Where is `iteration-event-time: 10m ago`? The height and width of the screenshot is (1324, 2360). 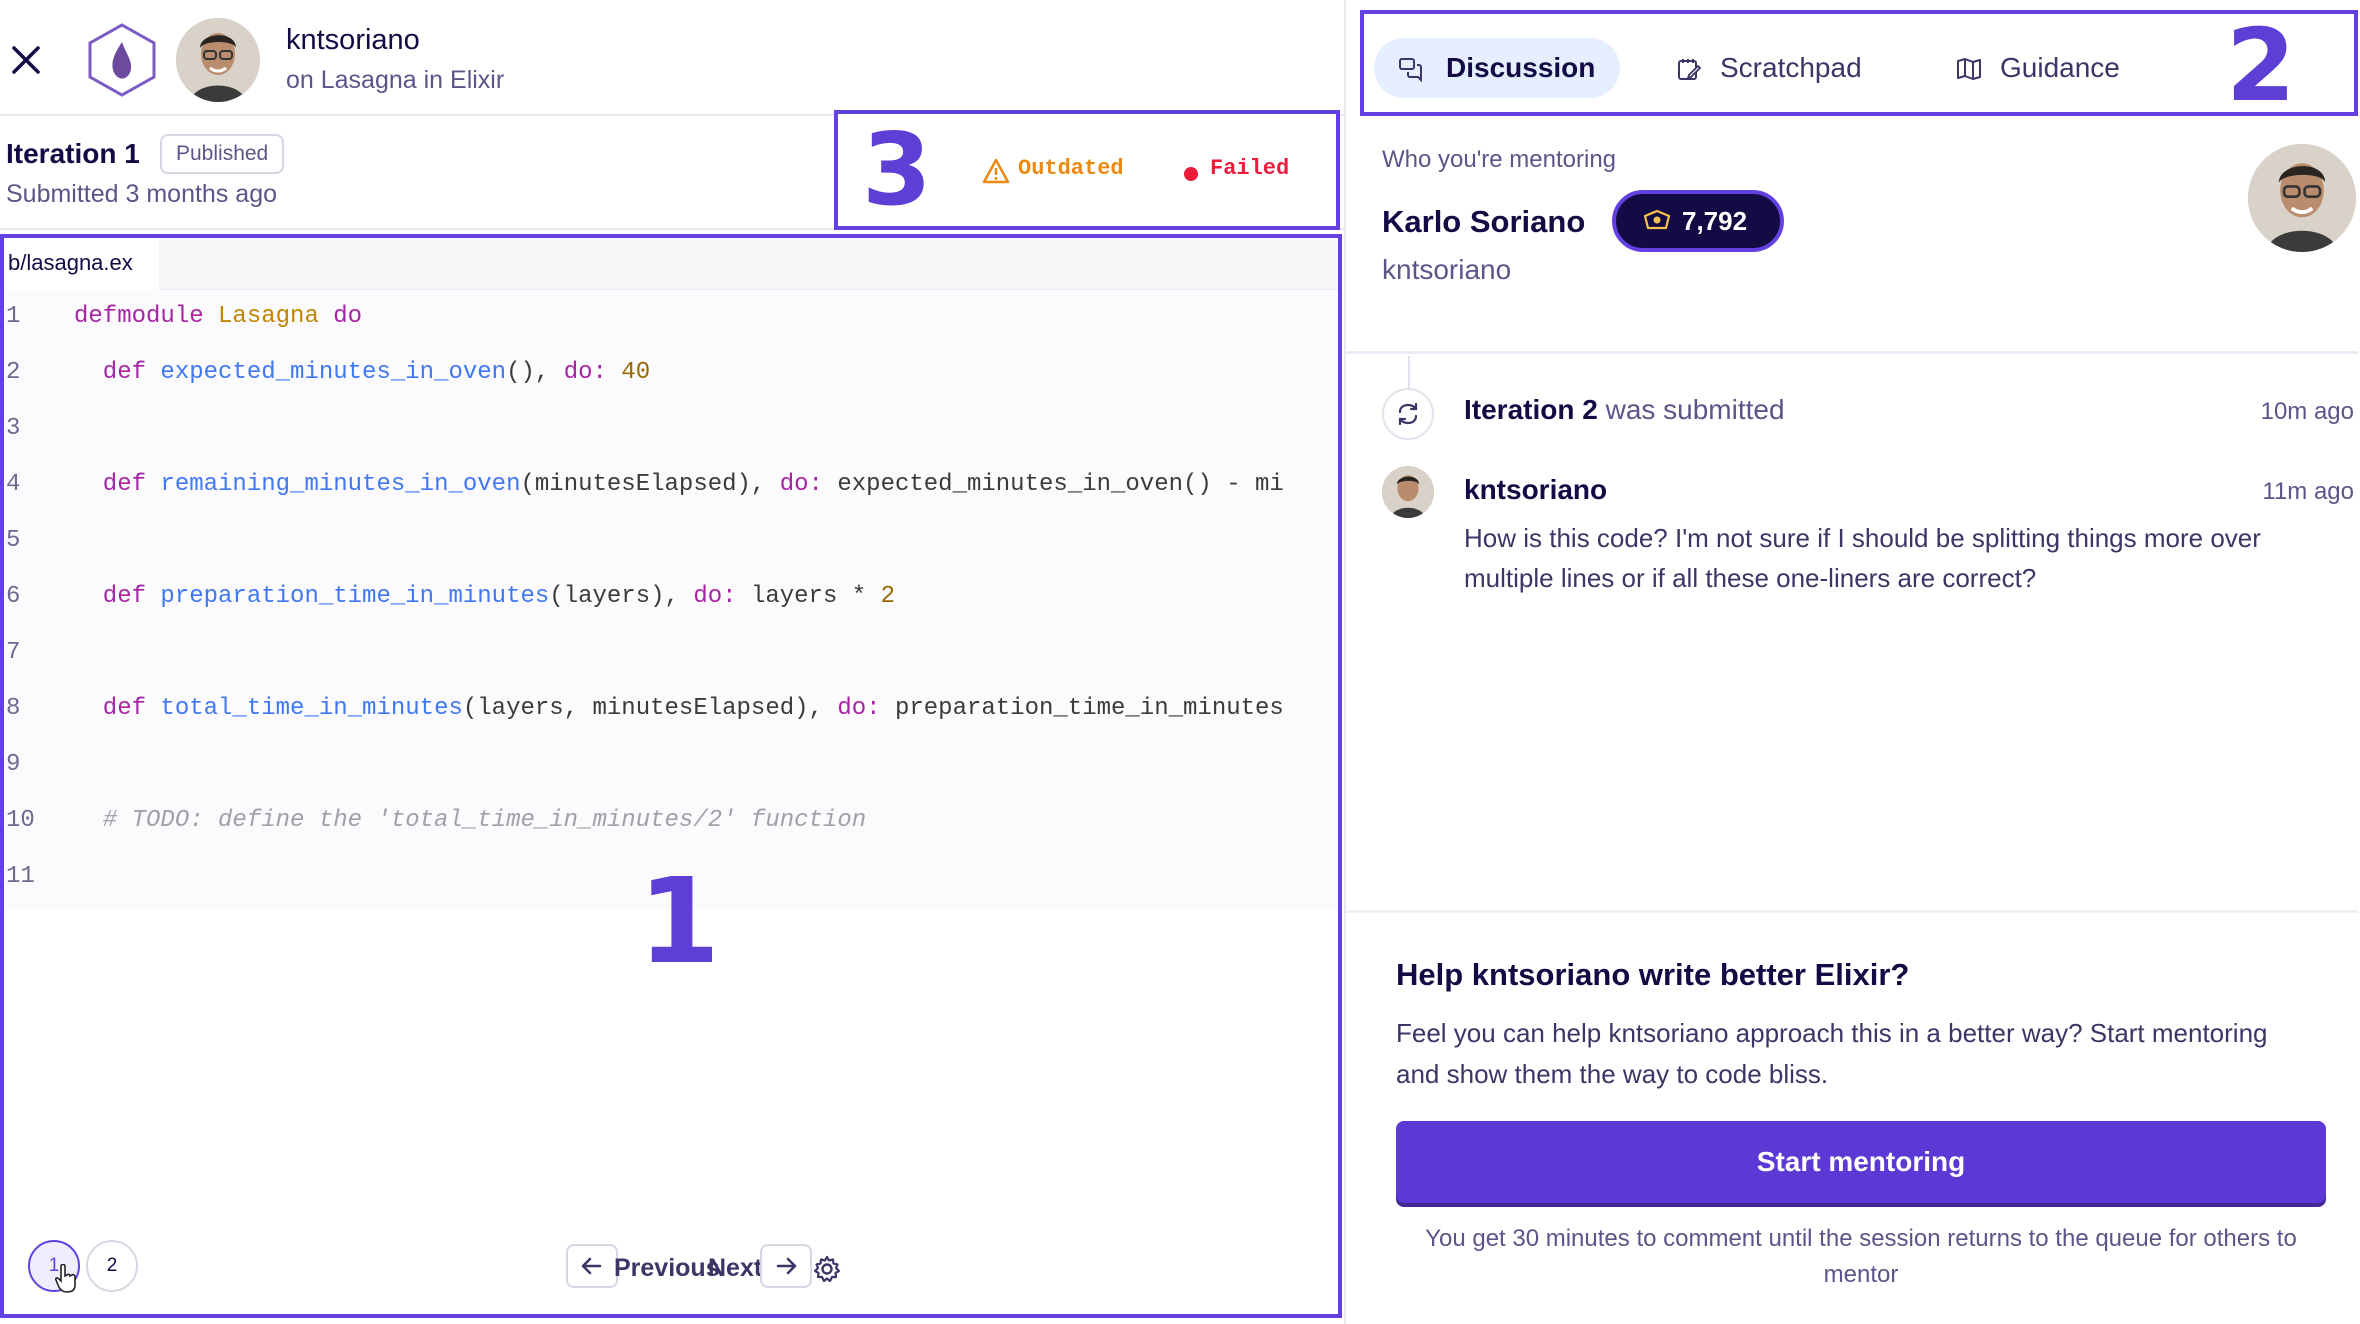 iteration-event-time: 10m ago is located at coordinates (2307, 411).